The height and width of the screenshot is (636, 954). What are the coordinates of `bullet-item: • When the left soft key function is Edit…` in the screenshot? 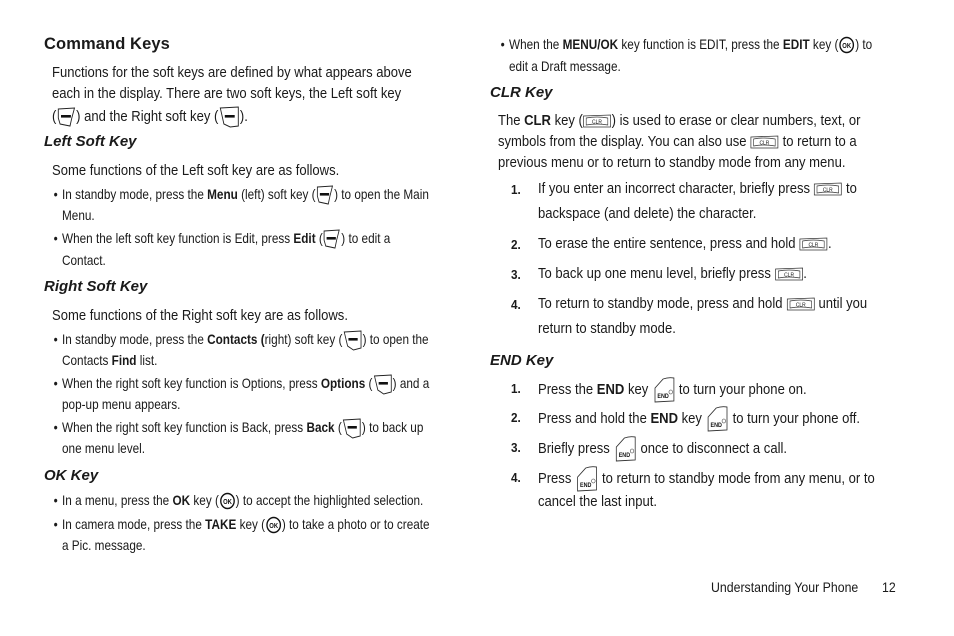 It's located at (222, 239).